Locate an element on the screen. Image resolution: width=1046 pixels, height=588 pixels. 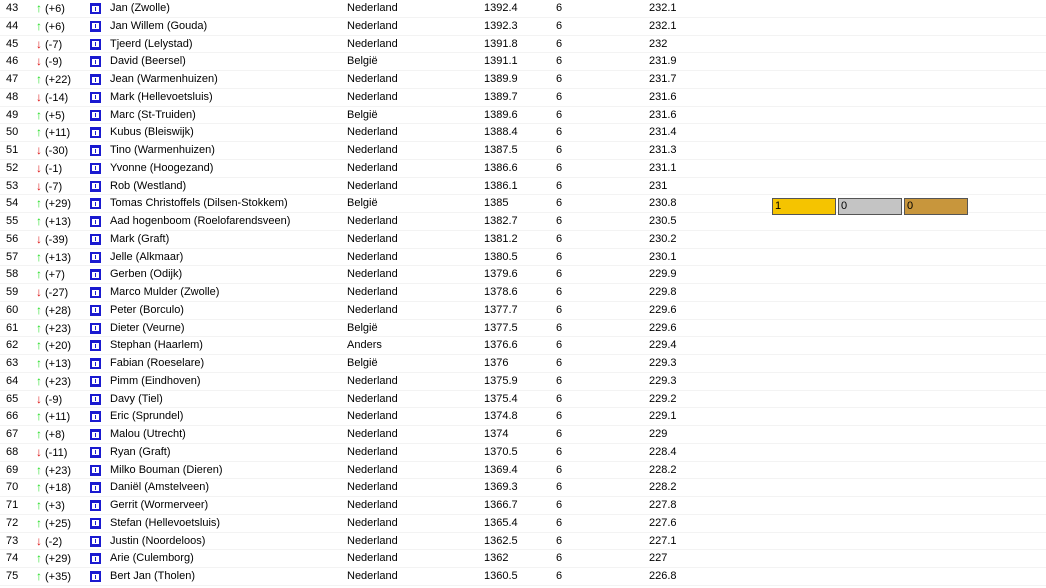
average-score: 232.1 is located at coordinates (663, 8).